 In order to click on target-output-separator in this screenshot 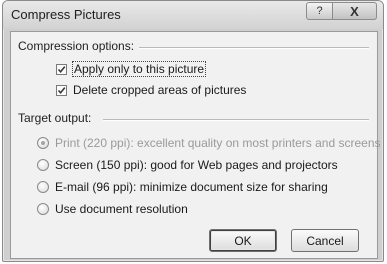, I will do `click(236, 120)`.